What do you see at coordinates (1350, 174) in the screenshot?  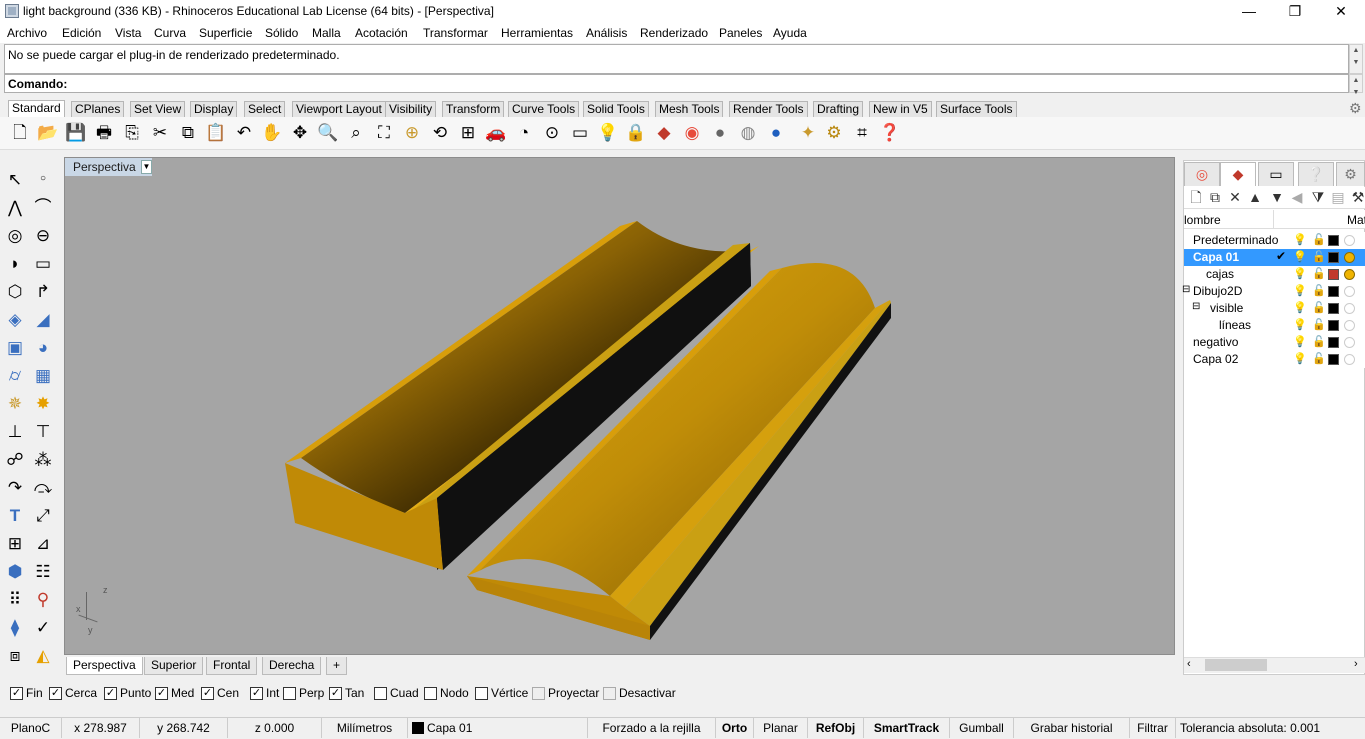 I see `gear-icon: ⚙` at bounding box center [1350, 174].